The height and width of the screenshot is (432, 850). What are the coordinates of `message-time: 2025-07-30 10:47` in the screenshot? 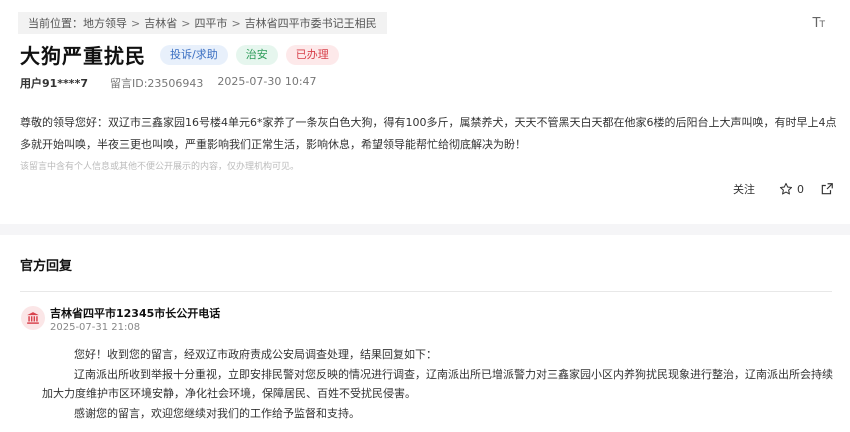 It's located at (267, 81).